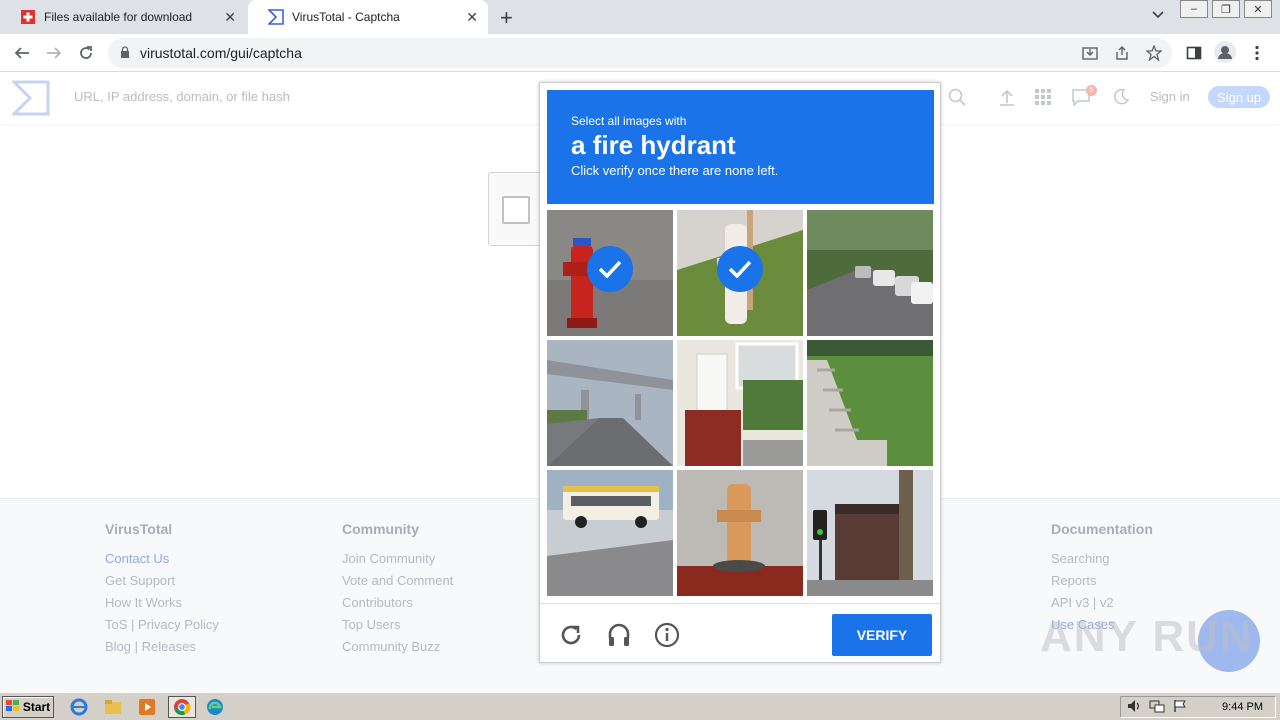 The width and height of the screenshot is (1280, 720). What do you see at coordinates (1134, 707) in the screenshot?
I see `volume-icon` at bounding box center [1134, 707].